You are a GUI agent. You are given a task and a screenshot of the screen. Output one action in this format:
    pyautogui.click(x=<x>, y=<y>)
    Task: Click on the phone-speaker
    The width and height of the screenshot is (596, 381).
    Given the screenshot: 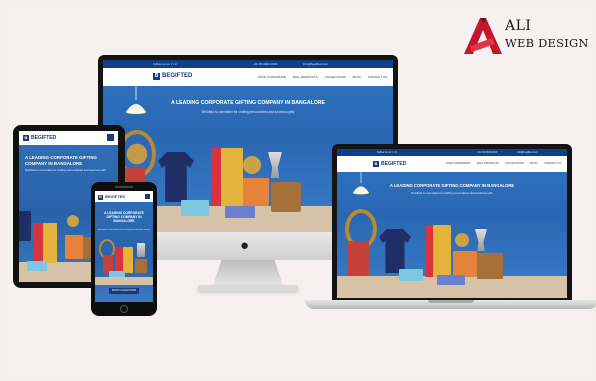 What is the action you would take?
    pyautogui.click(x=124, y=187)
    